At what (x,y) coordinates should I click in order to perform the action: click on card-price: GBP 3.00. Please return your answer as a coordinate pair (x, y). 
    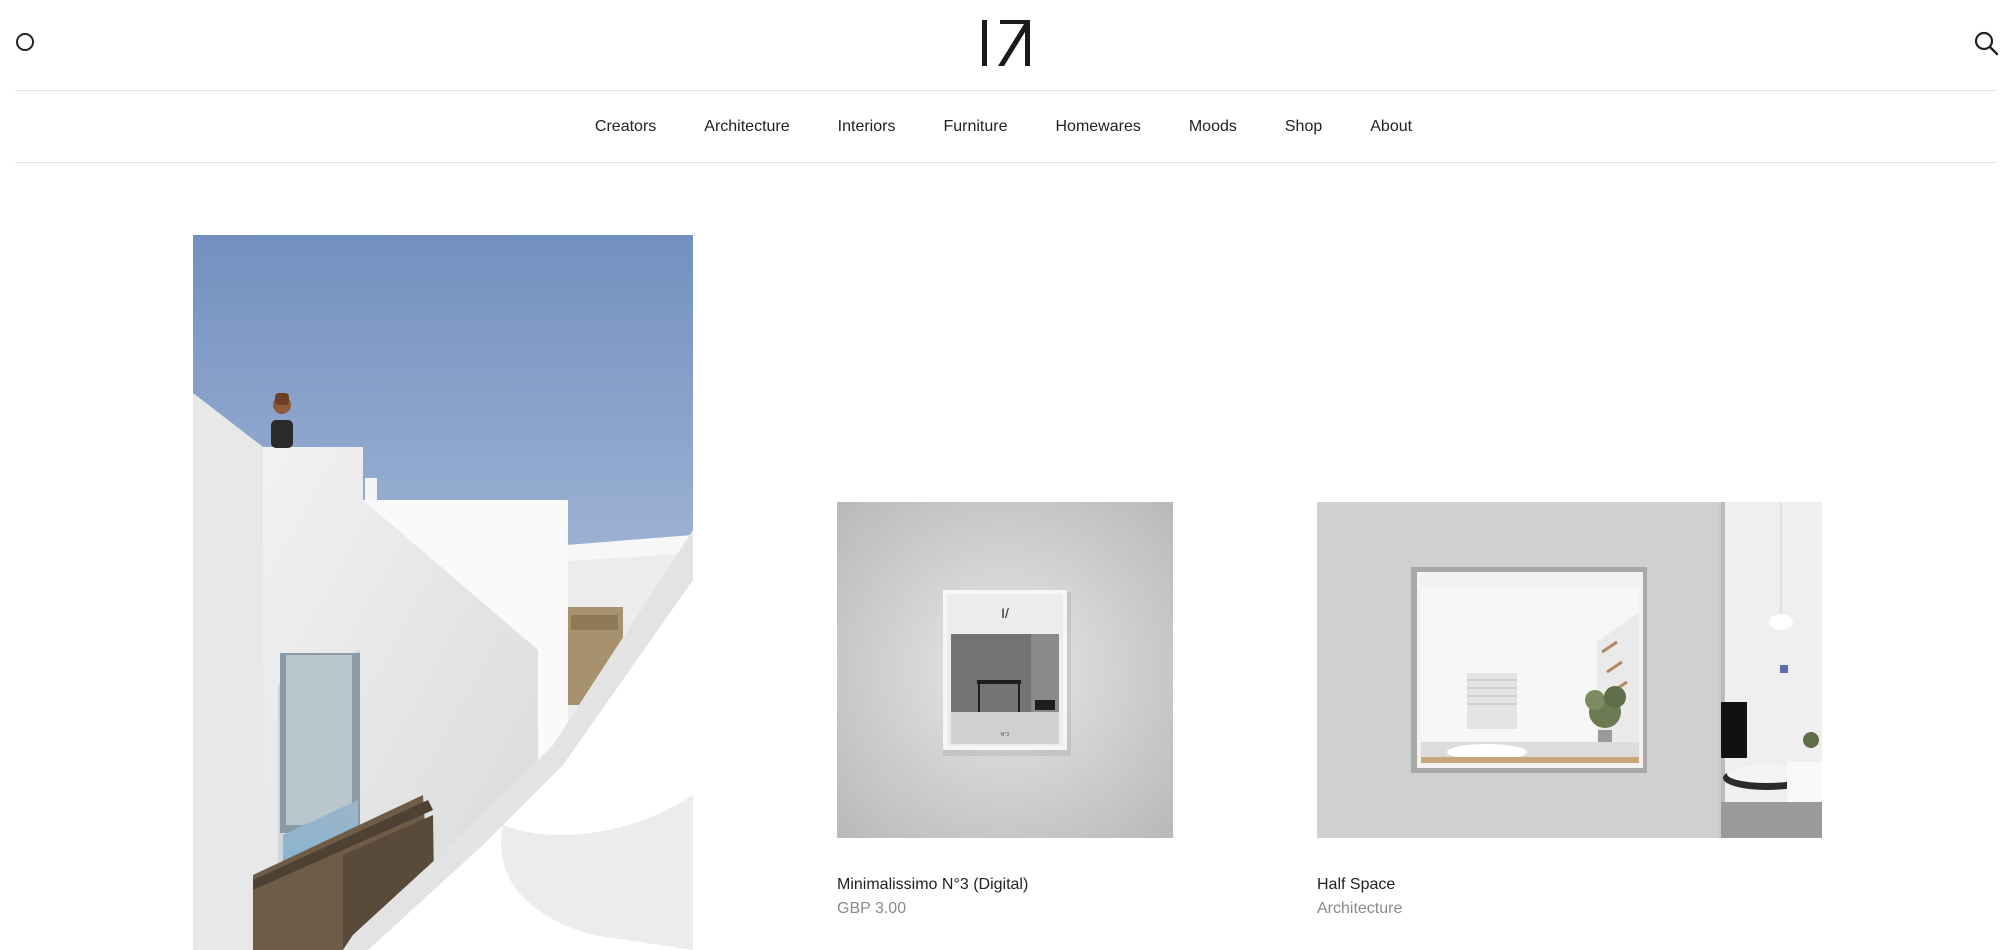
    Looking at the image, I should click on (872, 908).